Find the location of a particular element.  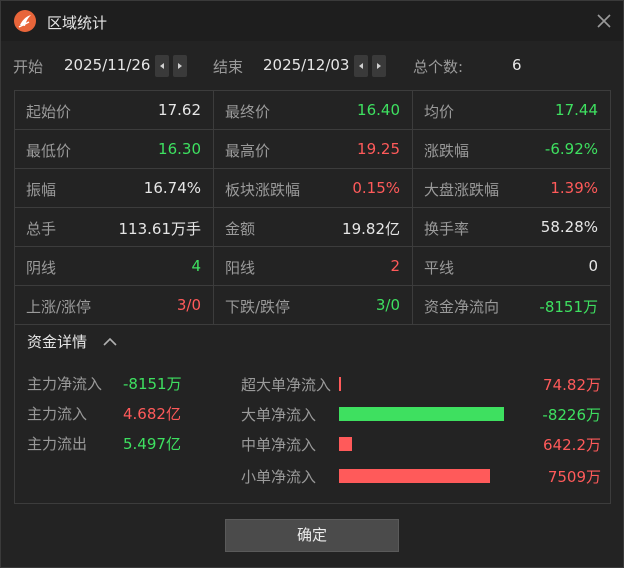

stat-label: 振幅 is located at coordinates (41, 190).